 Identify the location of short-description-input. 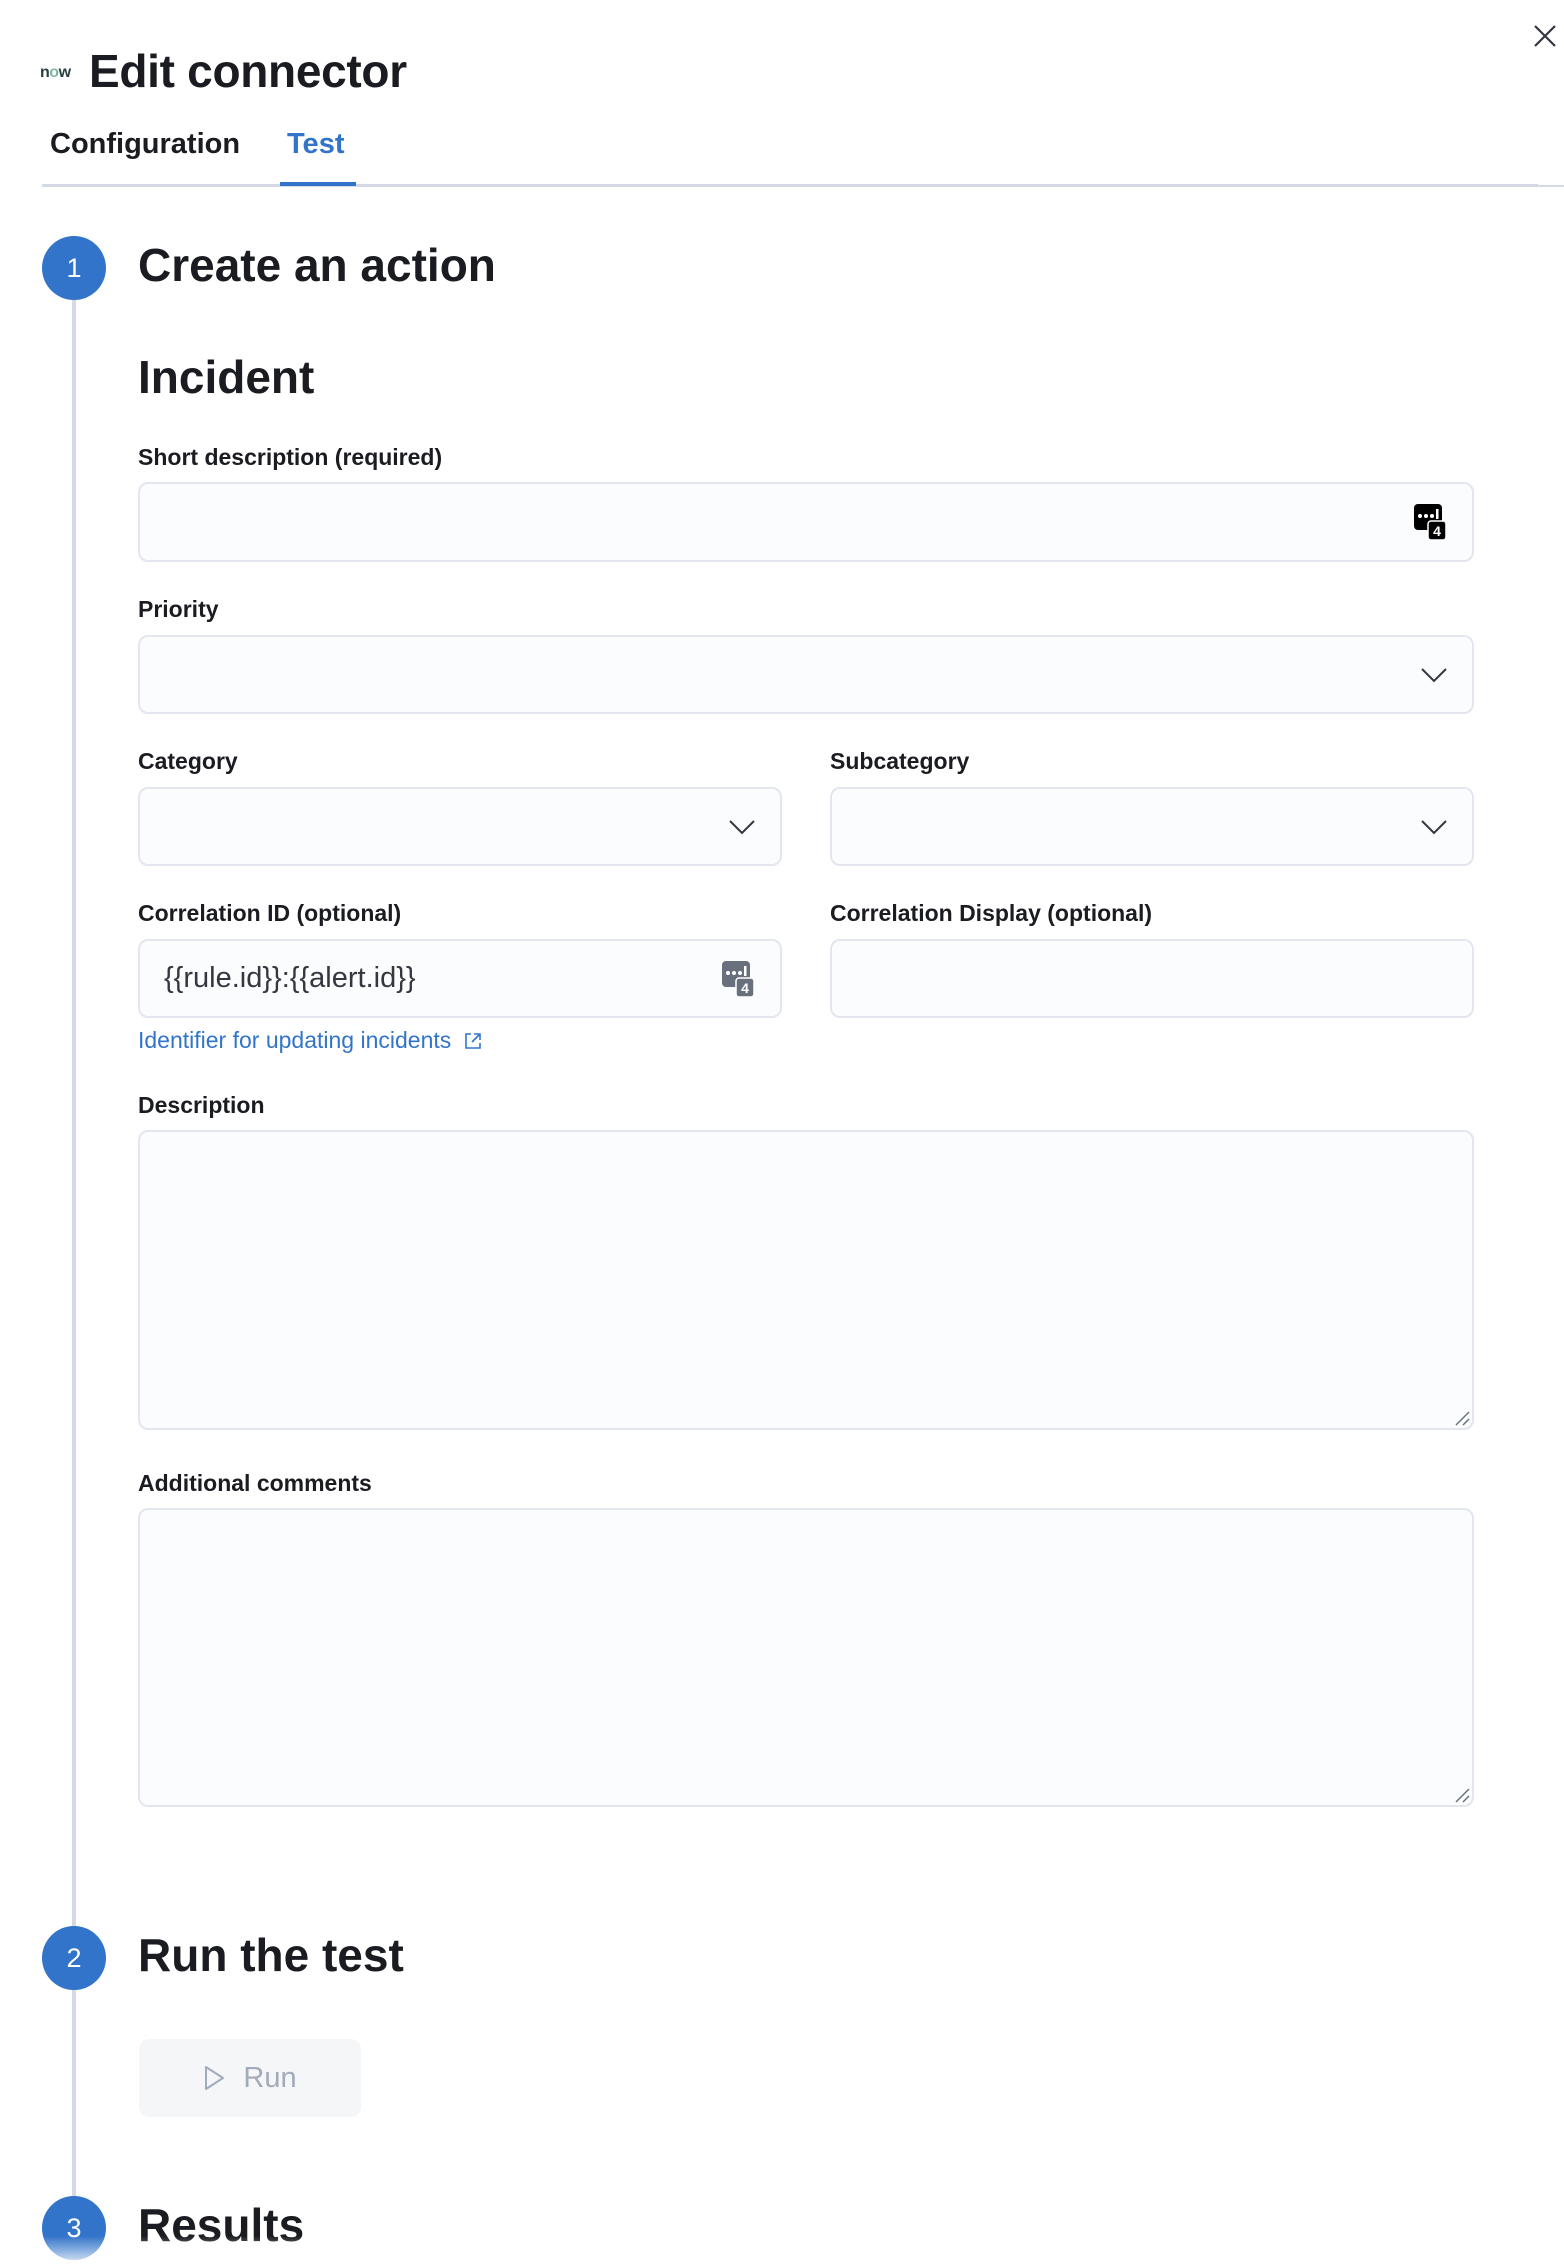
(806, 522).